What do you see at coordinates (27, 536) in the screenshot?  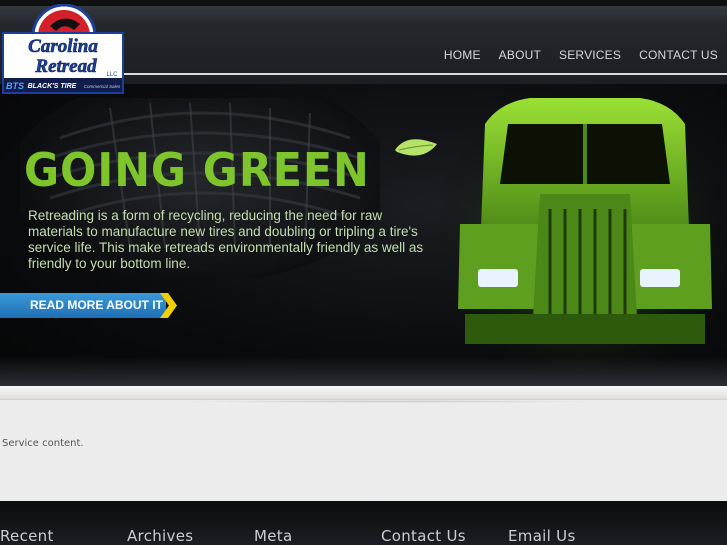 I see `footer-heading-recent: Recent` at bounding box center [27, 536].